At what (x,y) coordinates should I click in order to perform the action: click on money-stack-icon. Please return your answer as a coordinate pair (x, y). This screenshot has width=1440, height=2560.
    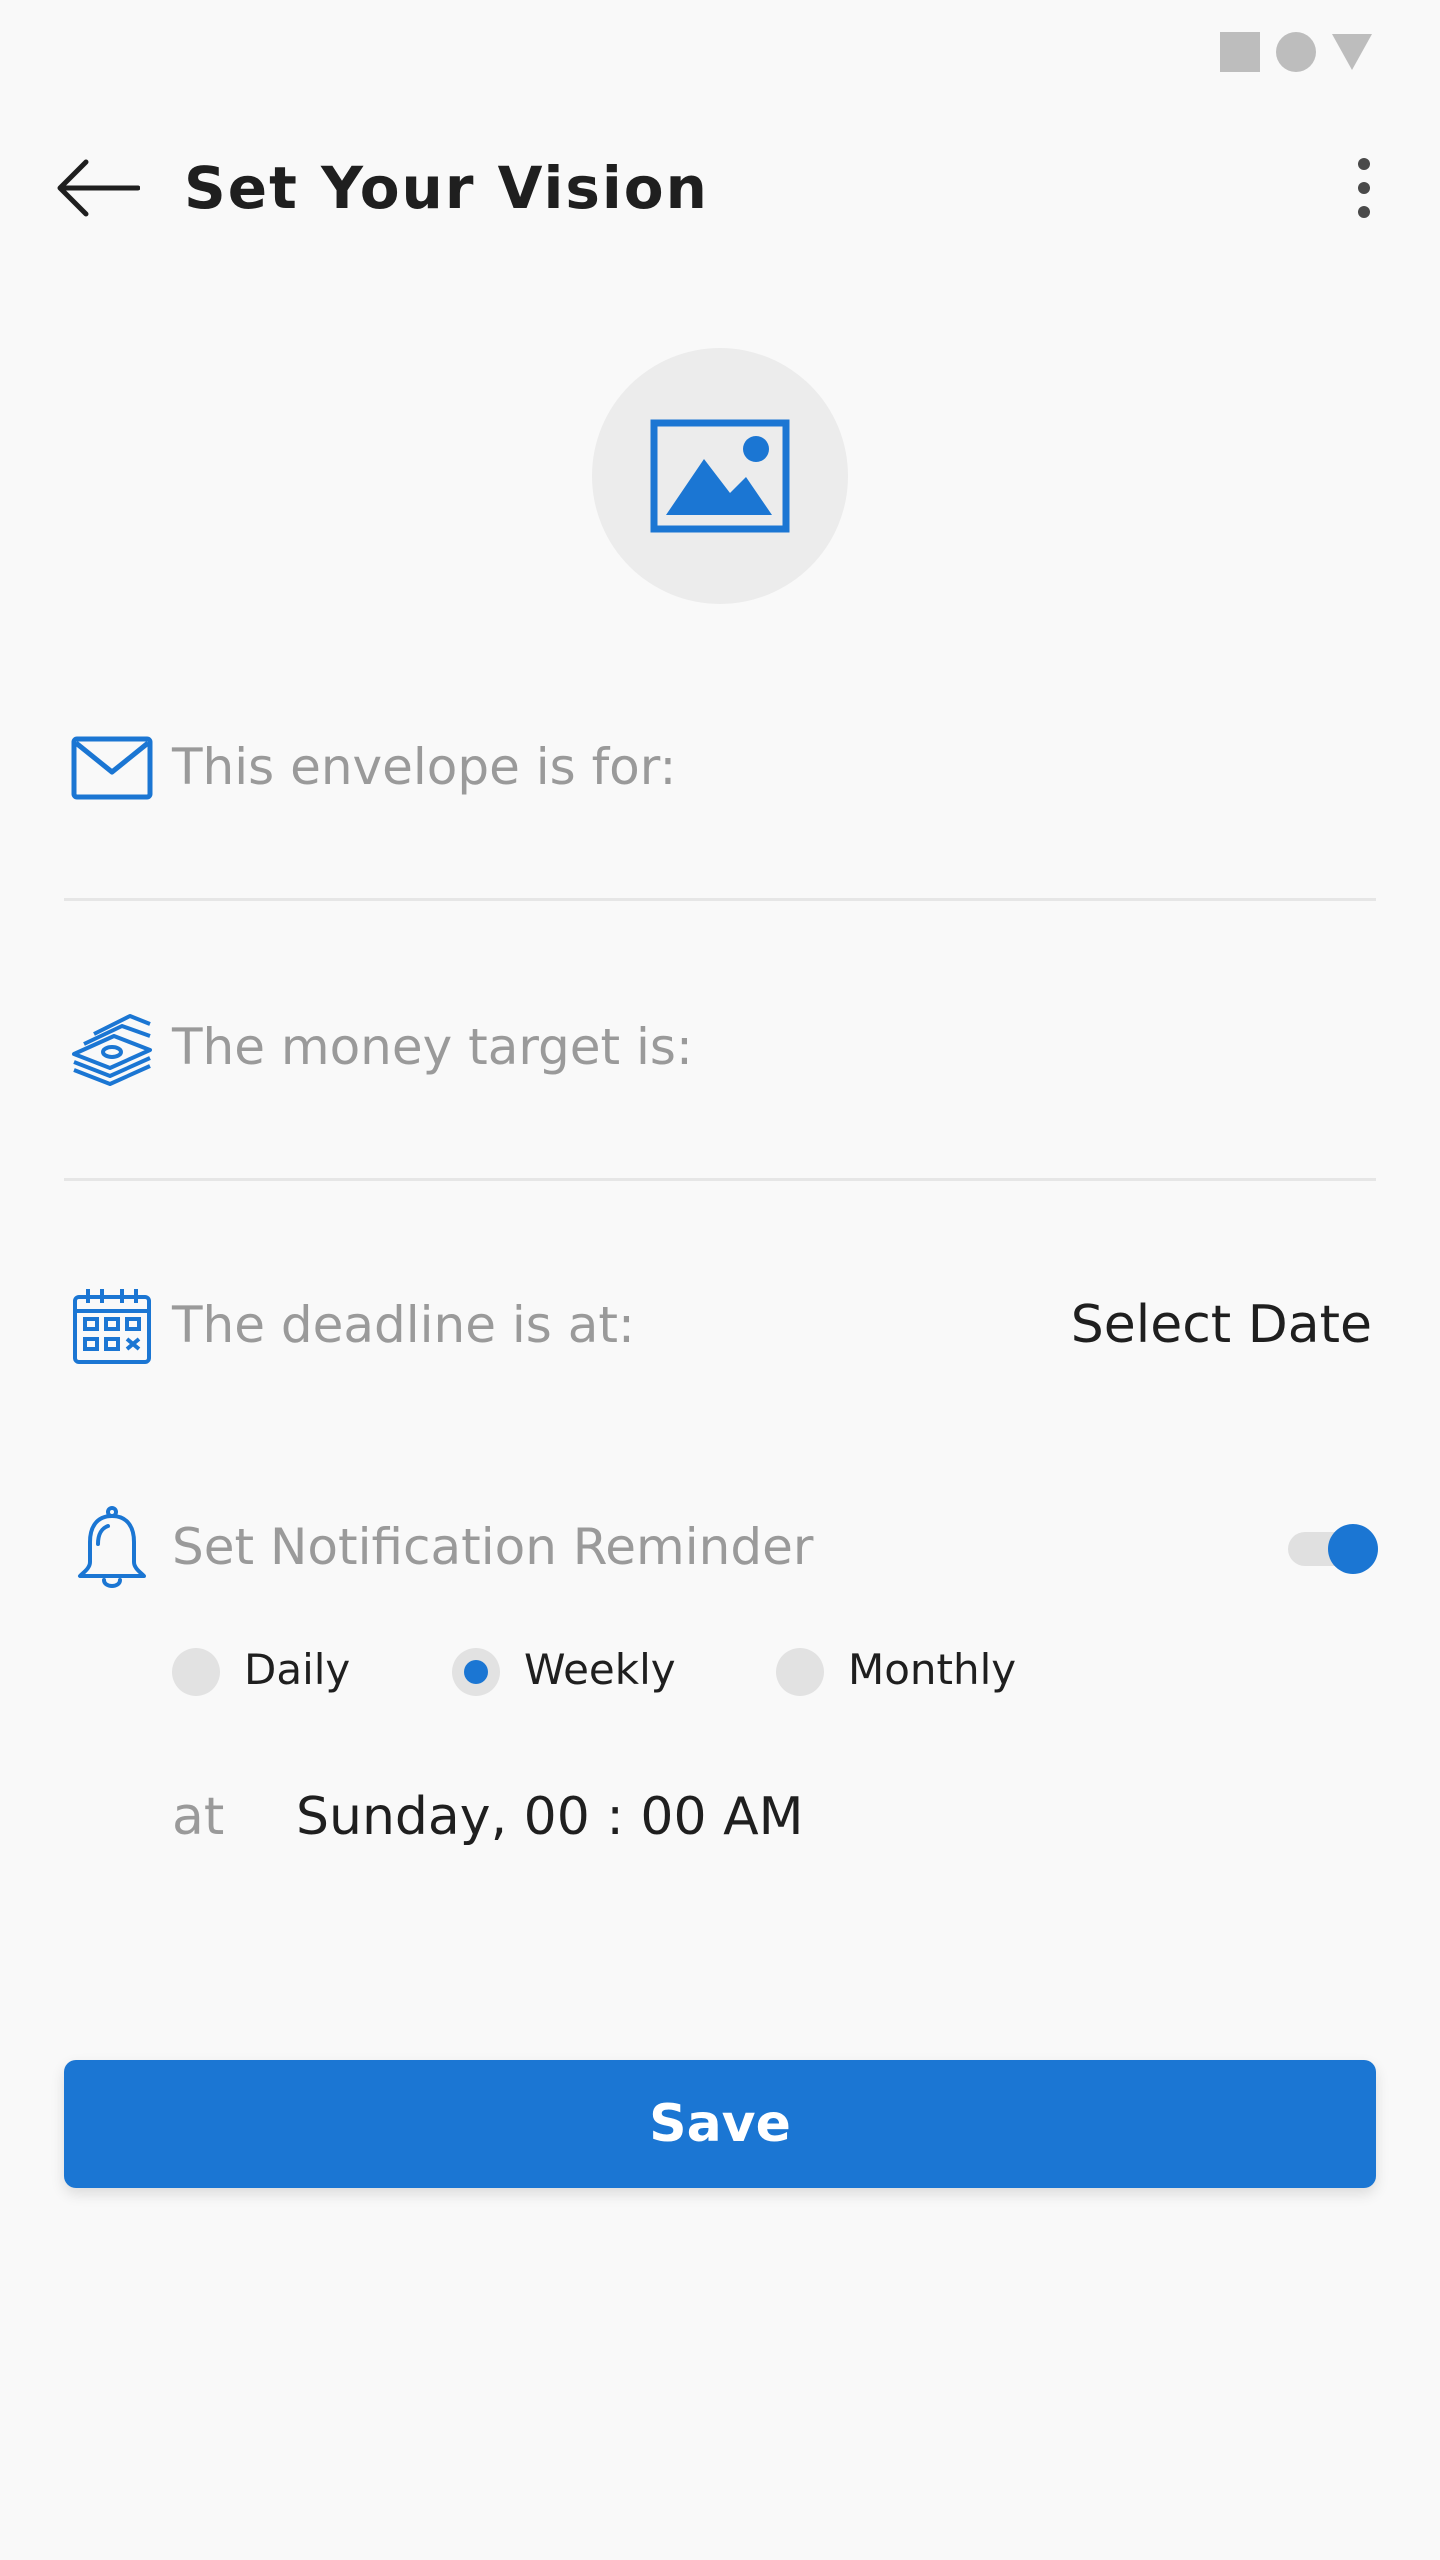
    Looking at the image, I should click on (112, 1048).